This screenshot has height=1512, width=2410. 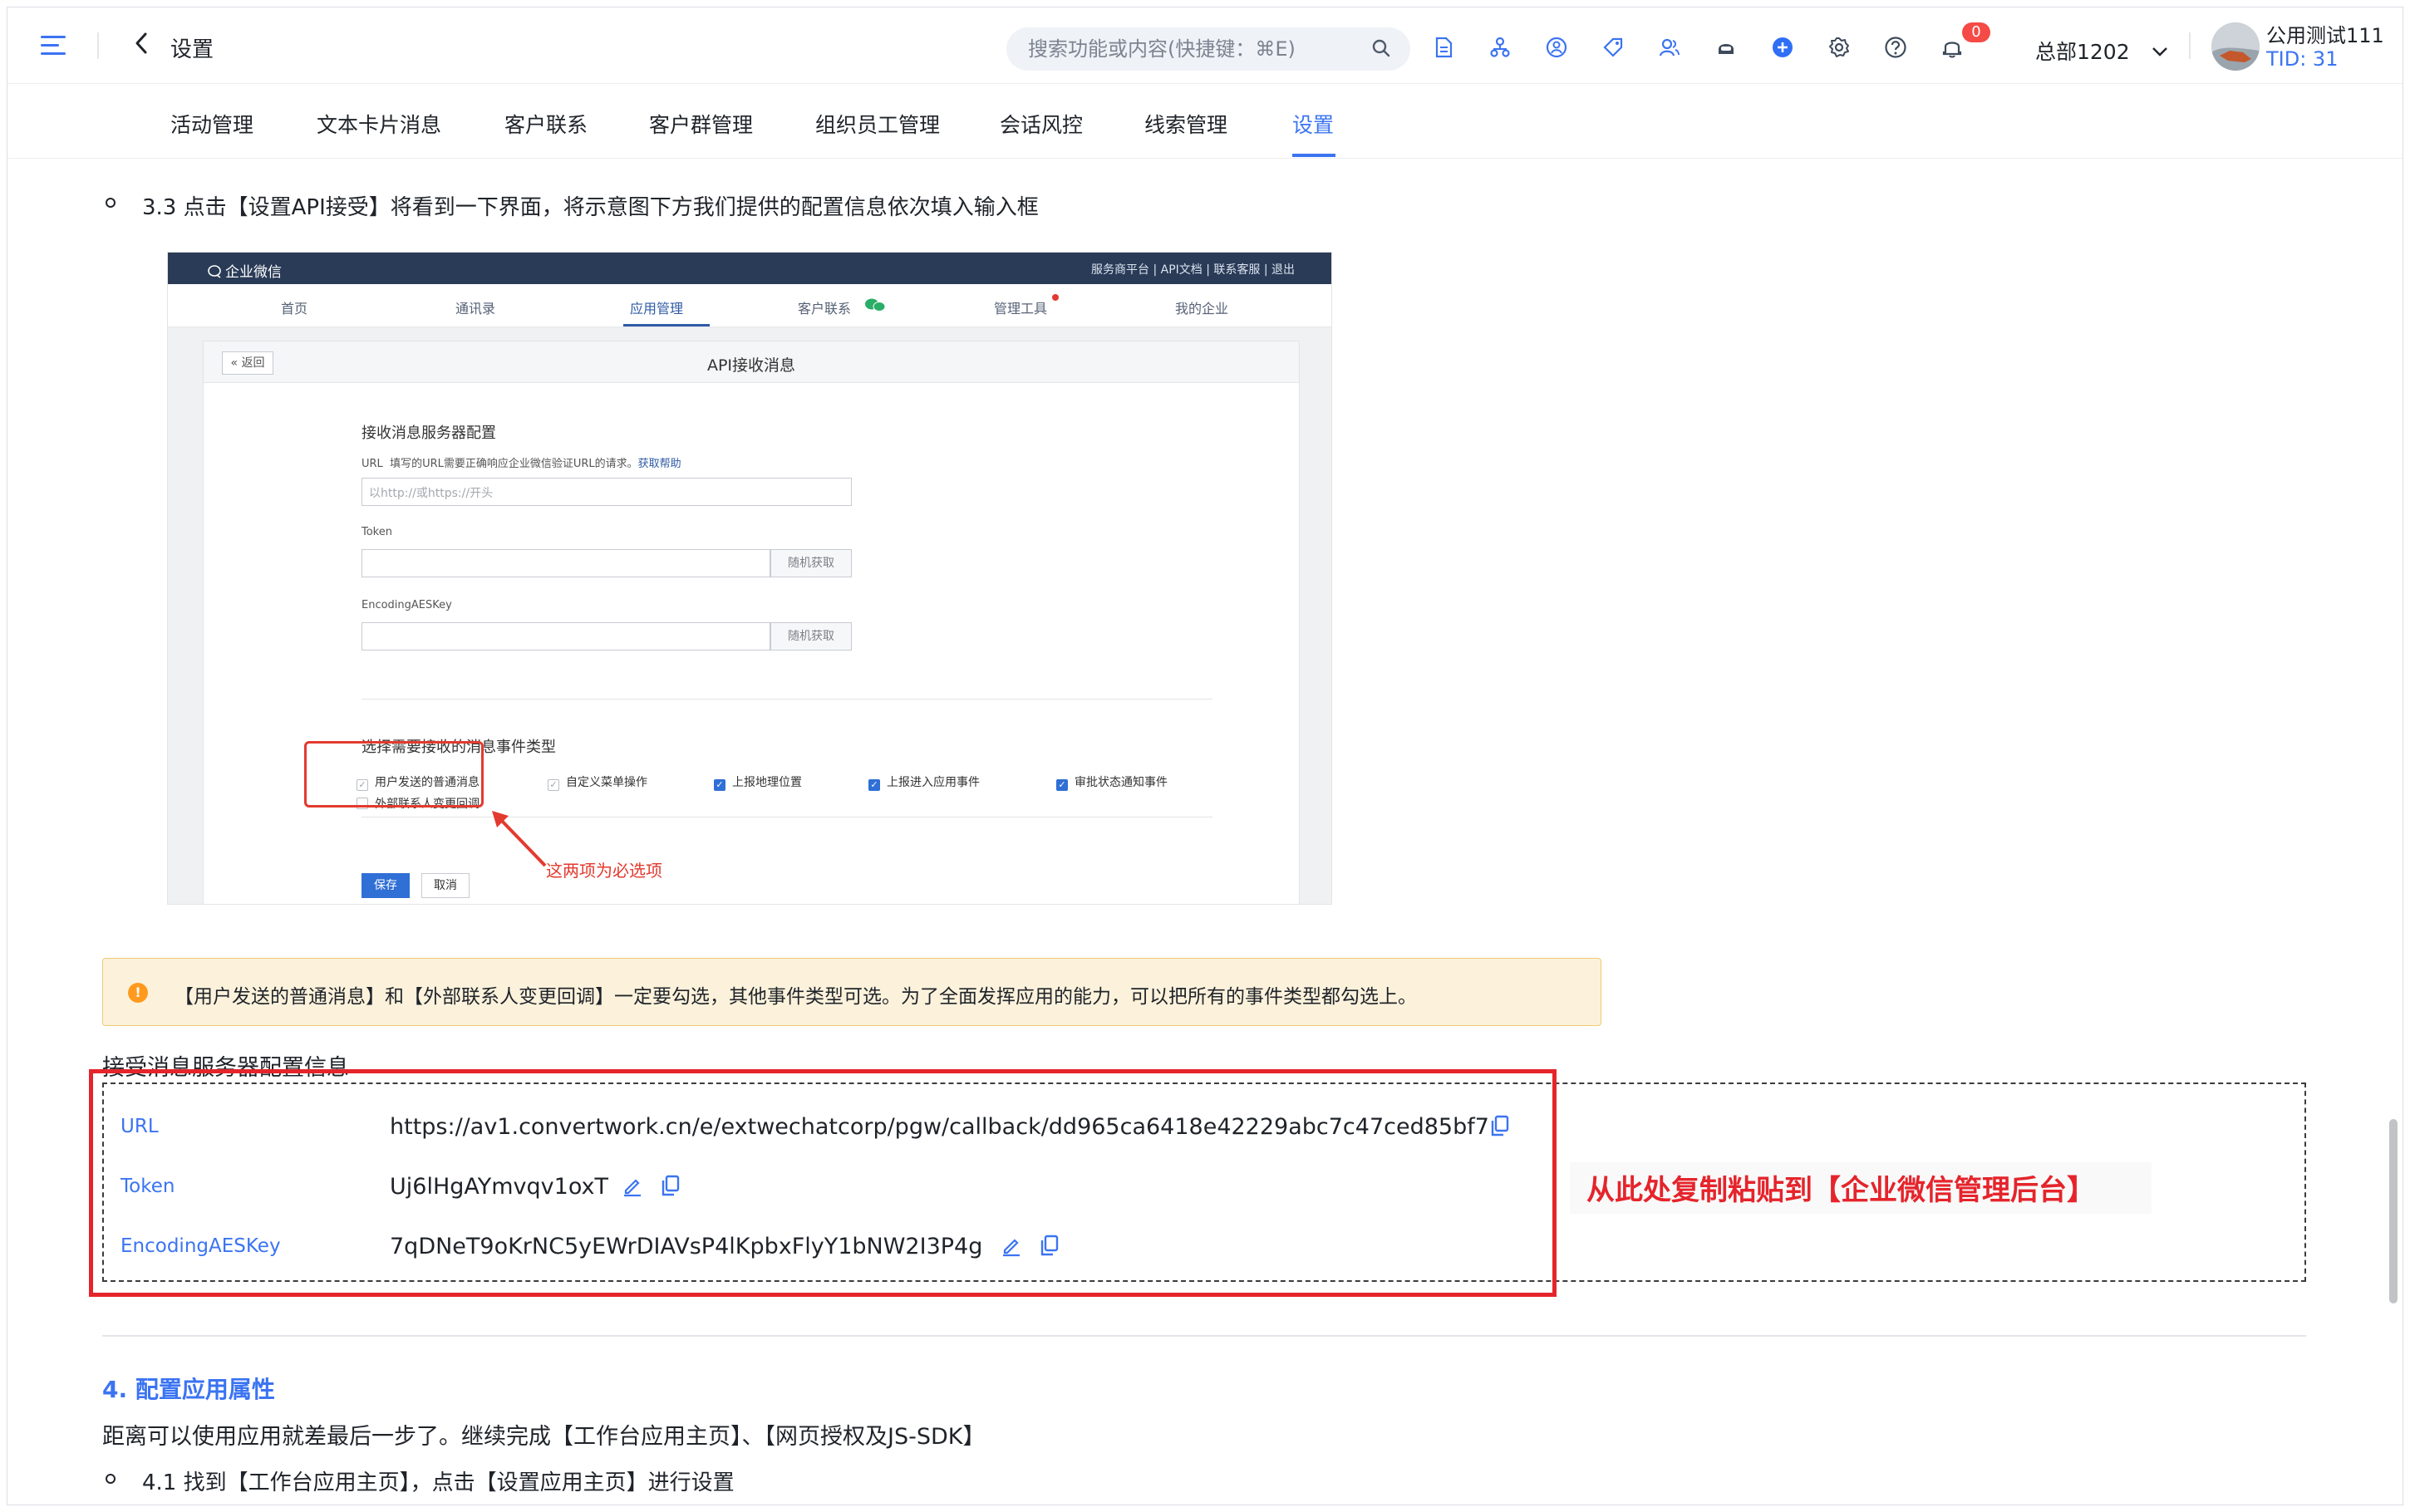 What do you see at coordinates (521, 464) in the screenshot?
I see `wework-url-label: URL 填写的URL需要正确响应企业微信验证URL的请求。获取帮助` at bounding box center [521, 464].